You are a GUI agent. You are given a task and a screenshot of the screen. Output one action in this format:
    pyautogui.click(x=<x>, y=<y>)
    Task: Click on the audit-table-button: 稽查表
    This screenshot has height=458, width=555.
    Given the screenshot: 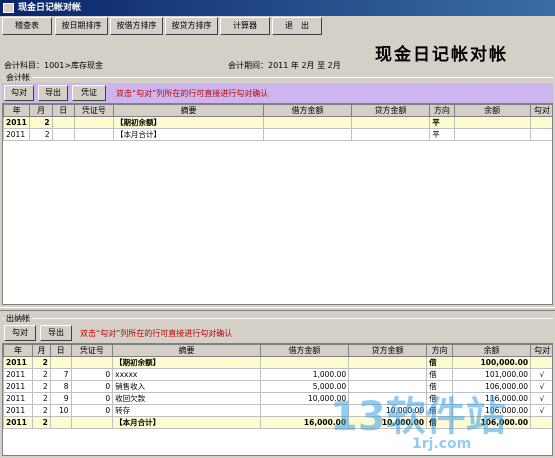 What is the action you would take?
    pyautogui.click(x=27, y=26)
    